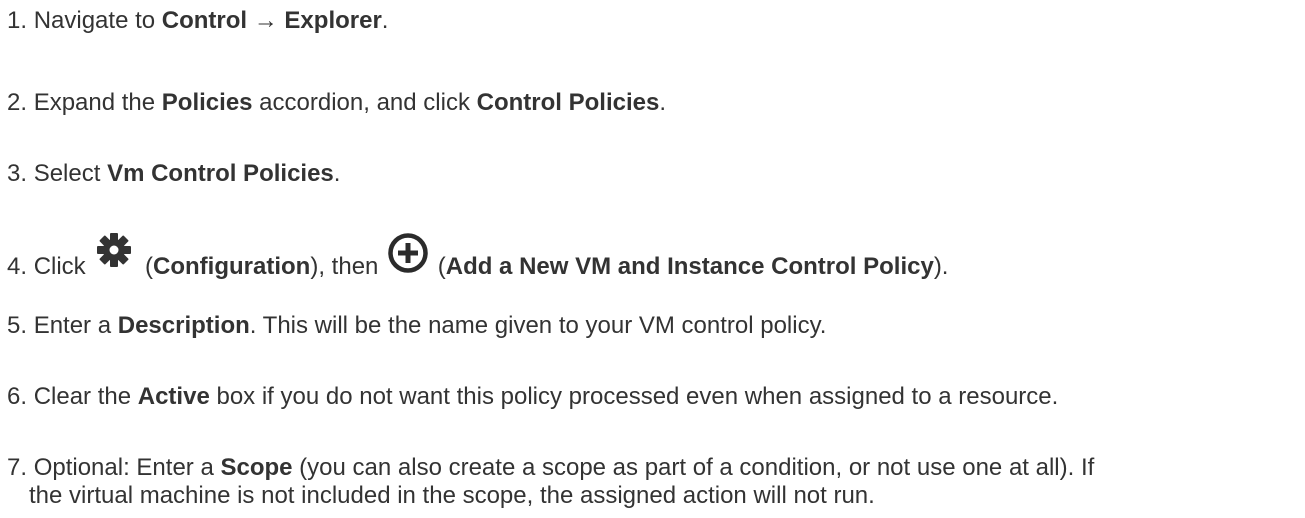 This screenshot has width=1305, height=518. I want to click on configuration-label: Configuration, so click(232, 266).